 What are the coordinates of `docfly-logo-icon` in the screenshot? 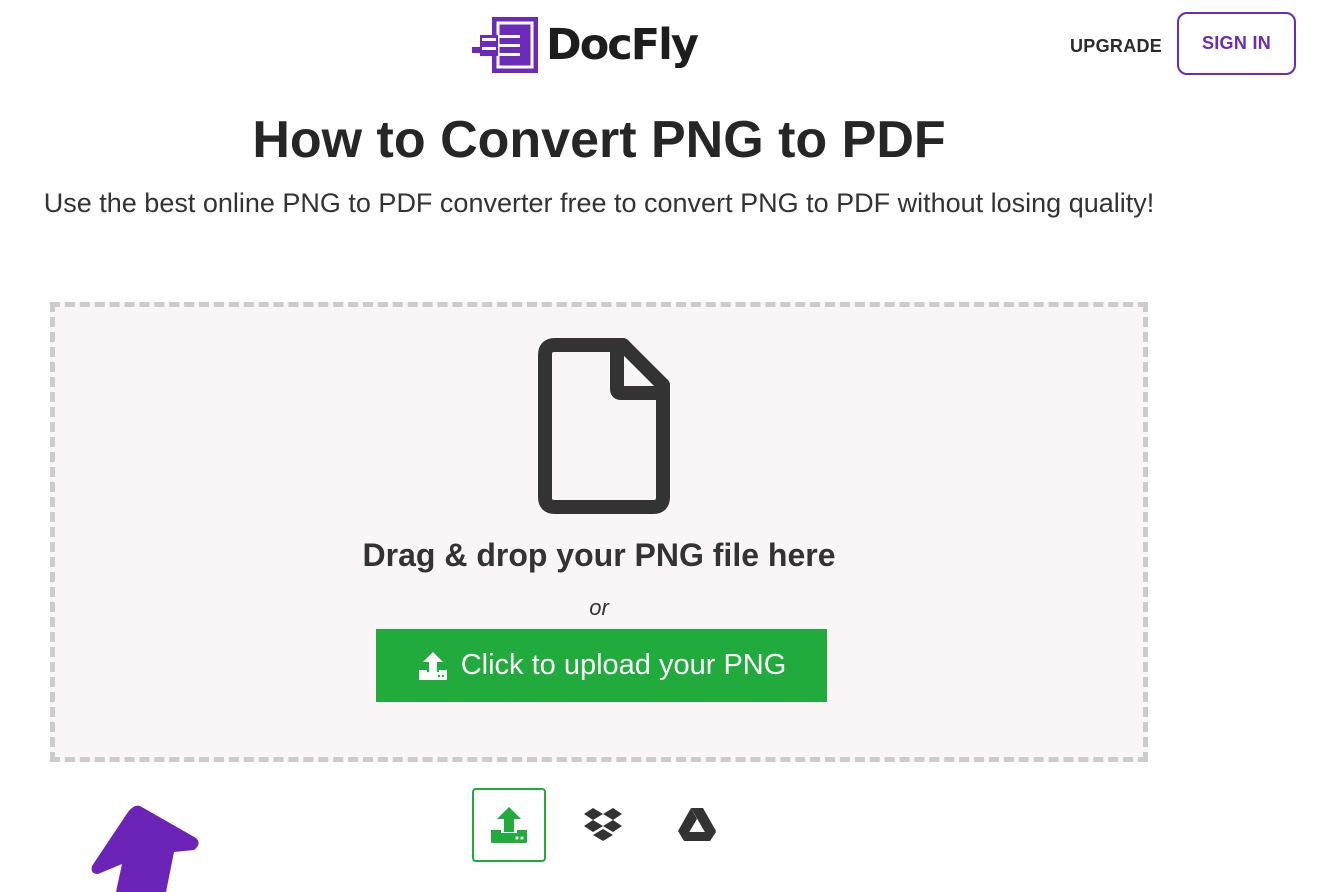 It's located at (505, 45).